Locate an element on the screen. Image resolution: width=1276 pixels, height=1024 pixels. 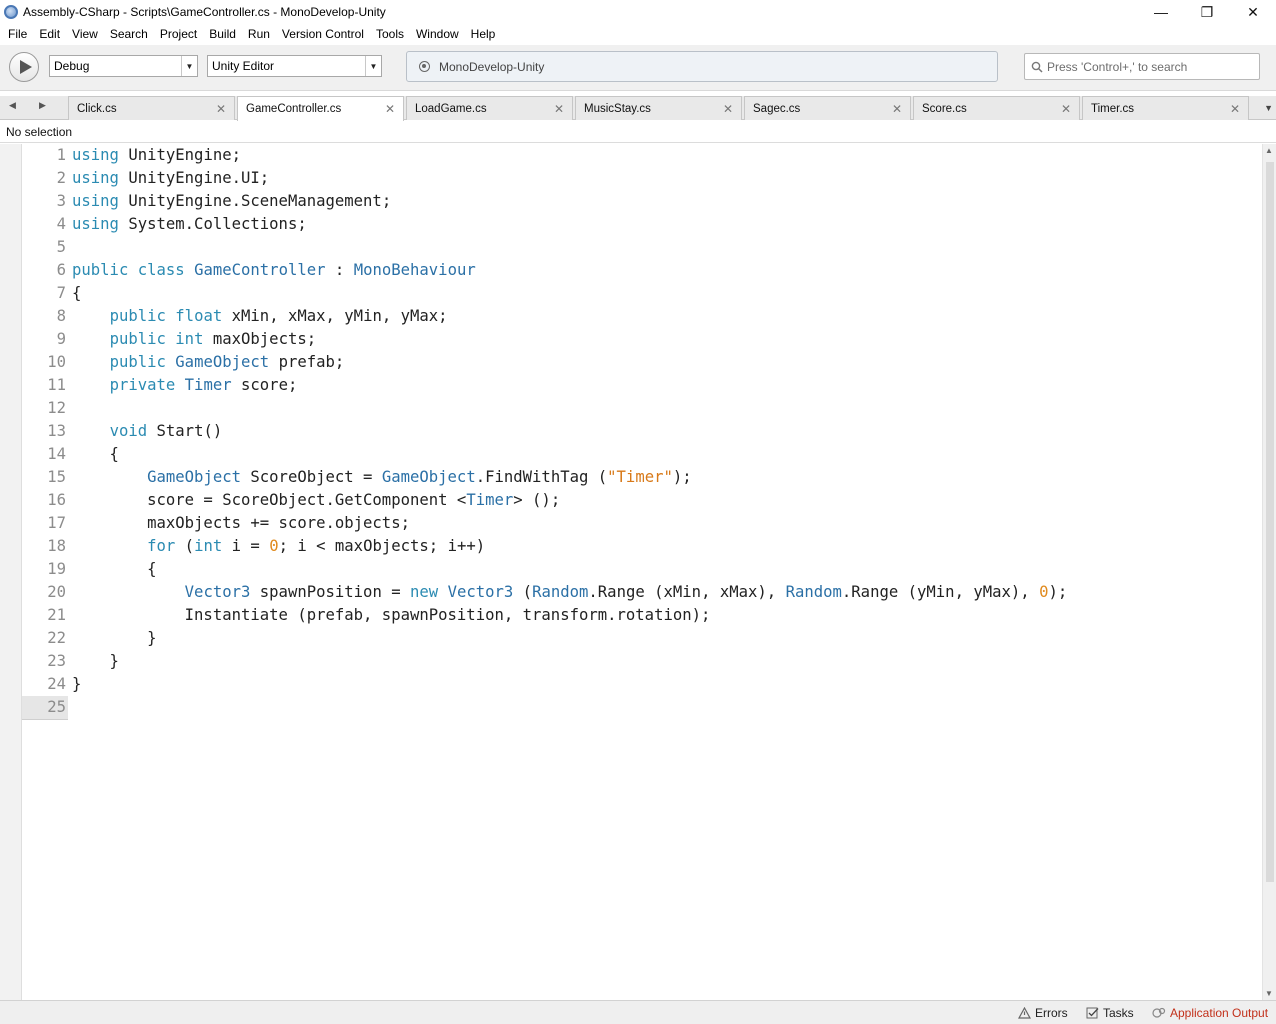
scroll-down-icon: ▼ is located at coordinates (1269, 993).